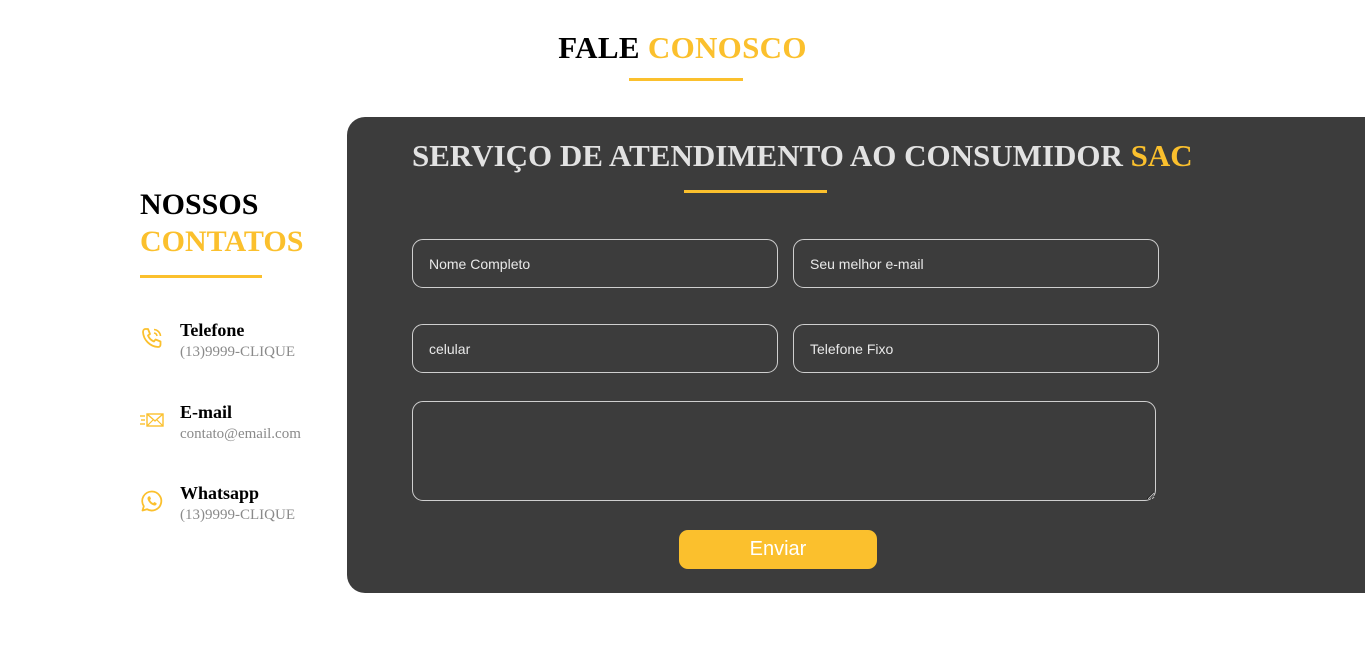 This screenshot has height=666, width=1365. What do you see at coordinates (240, 434) in the screenshot?
I see `contact-value: contato@email.com` at bounding box center [240, 434].